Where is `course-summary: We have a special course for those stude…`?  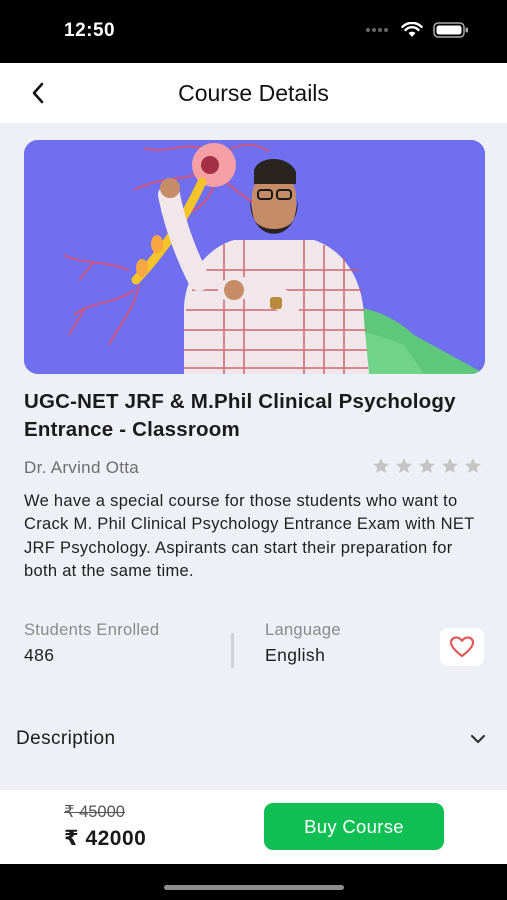
course-summary: We have a special course for those stude… is located at coordinates (249, 536).